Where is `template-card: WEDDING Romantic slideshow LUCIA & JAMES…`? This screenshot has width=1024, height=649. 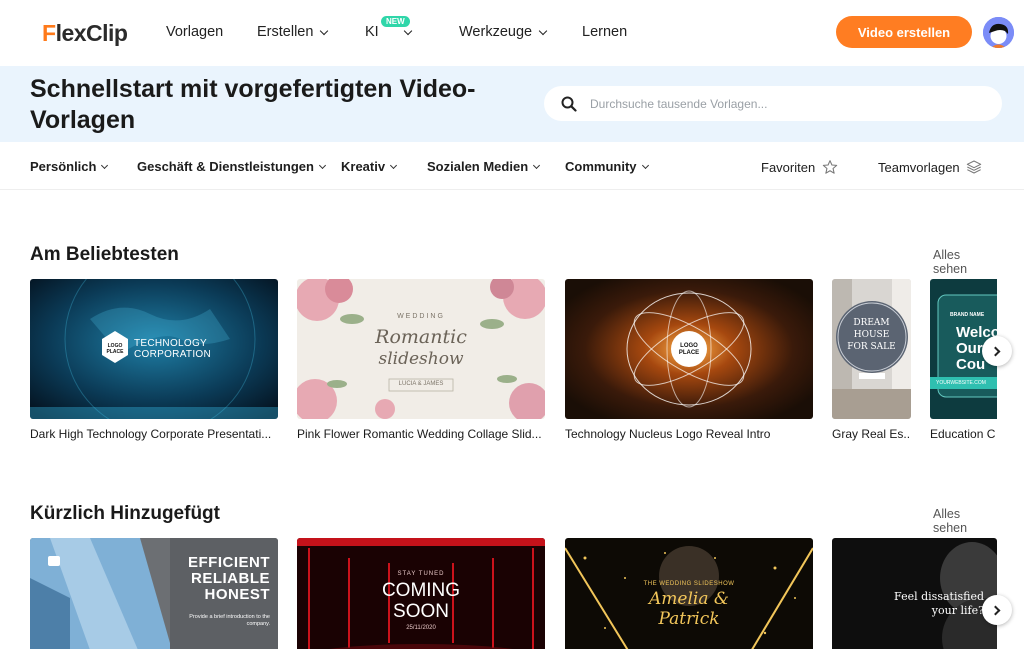
template-card: WEDDING Romantic slideshow LUCIA & JAMES… is located at coordinates (421, 364).